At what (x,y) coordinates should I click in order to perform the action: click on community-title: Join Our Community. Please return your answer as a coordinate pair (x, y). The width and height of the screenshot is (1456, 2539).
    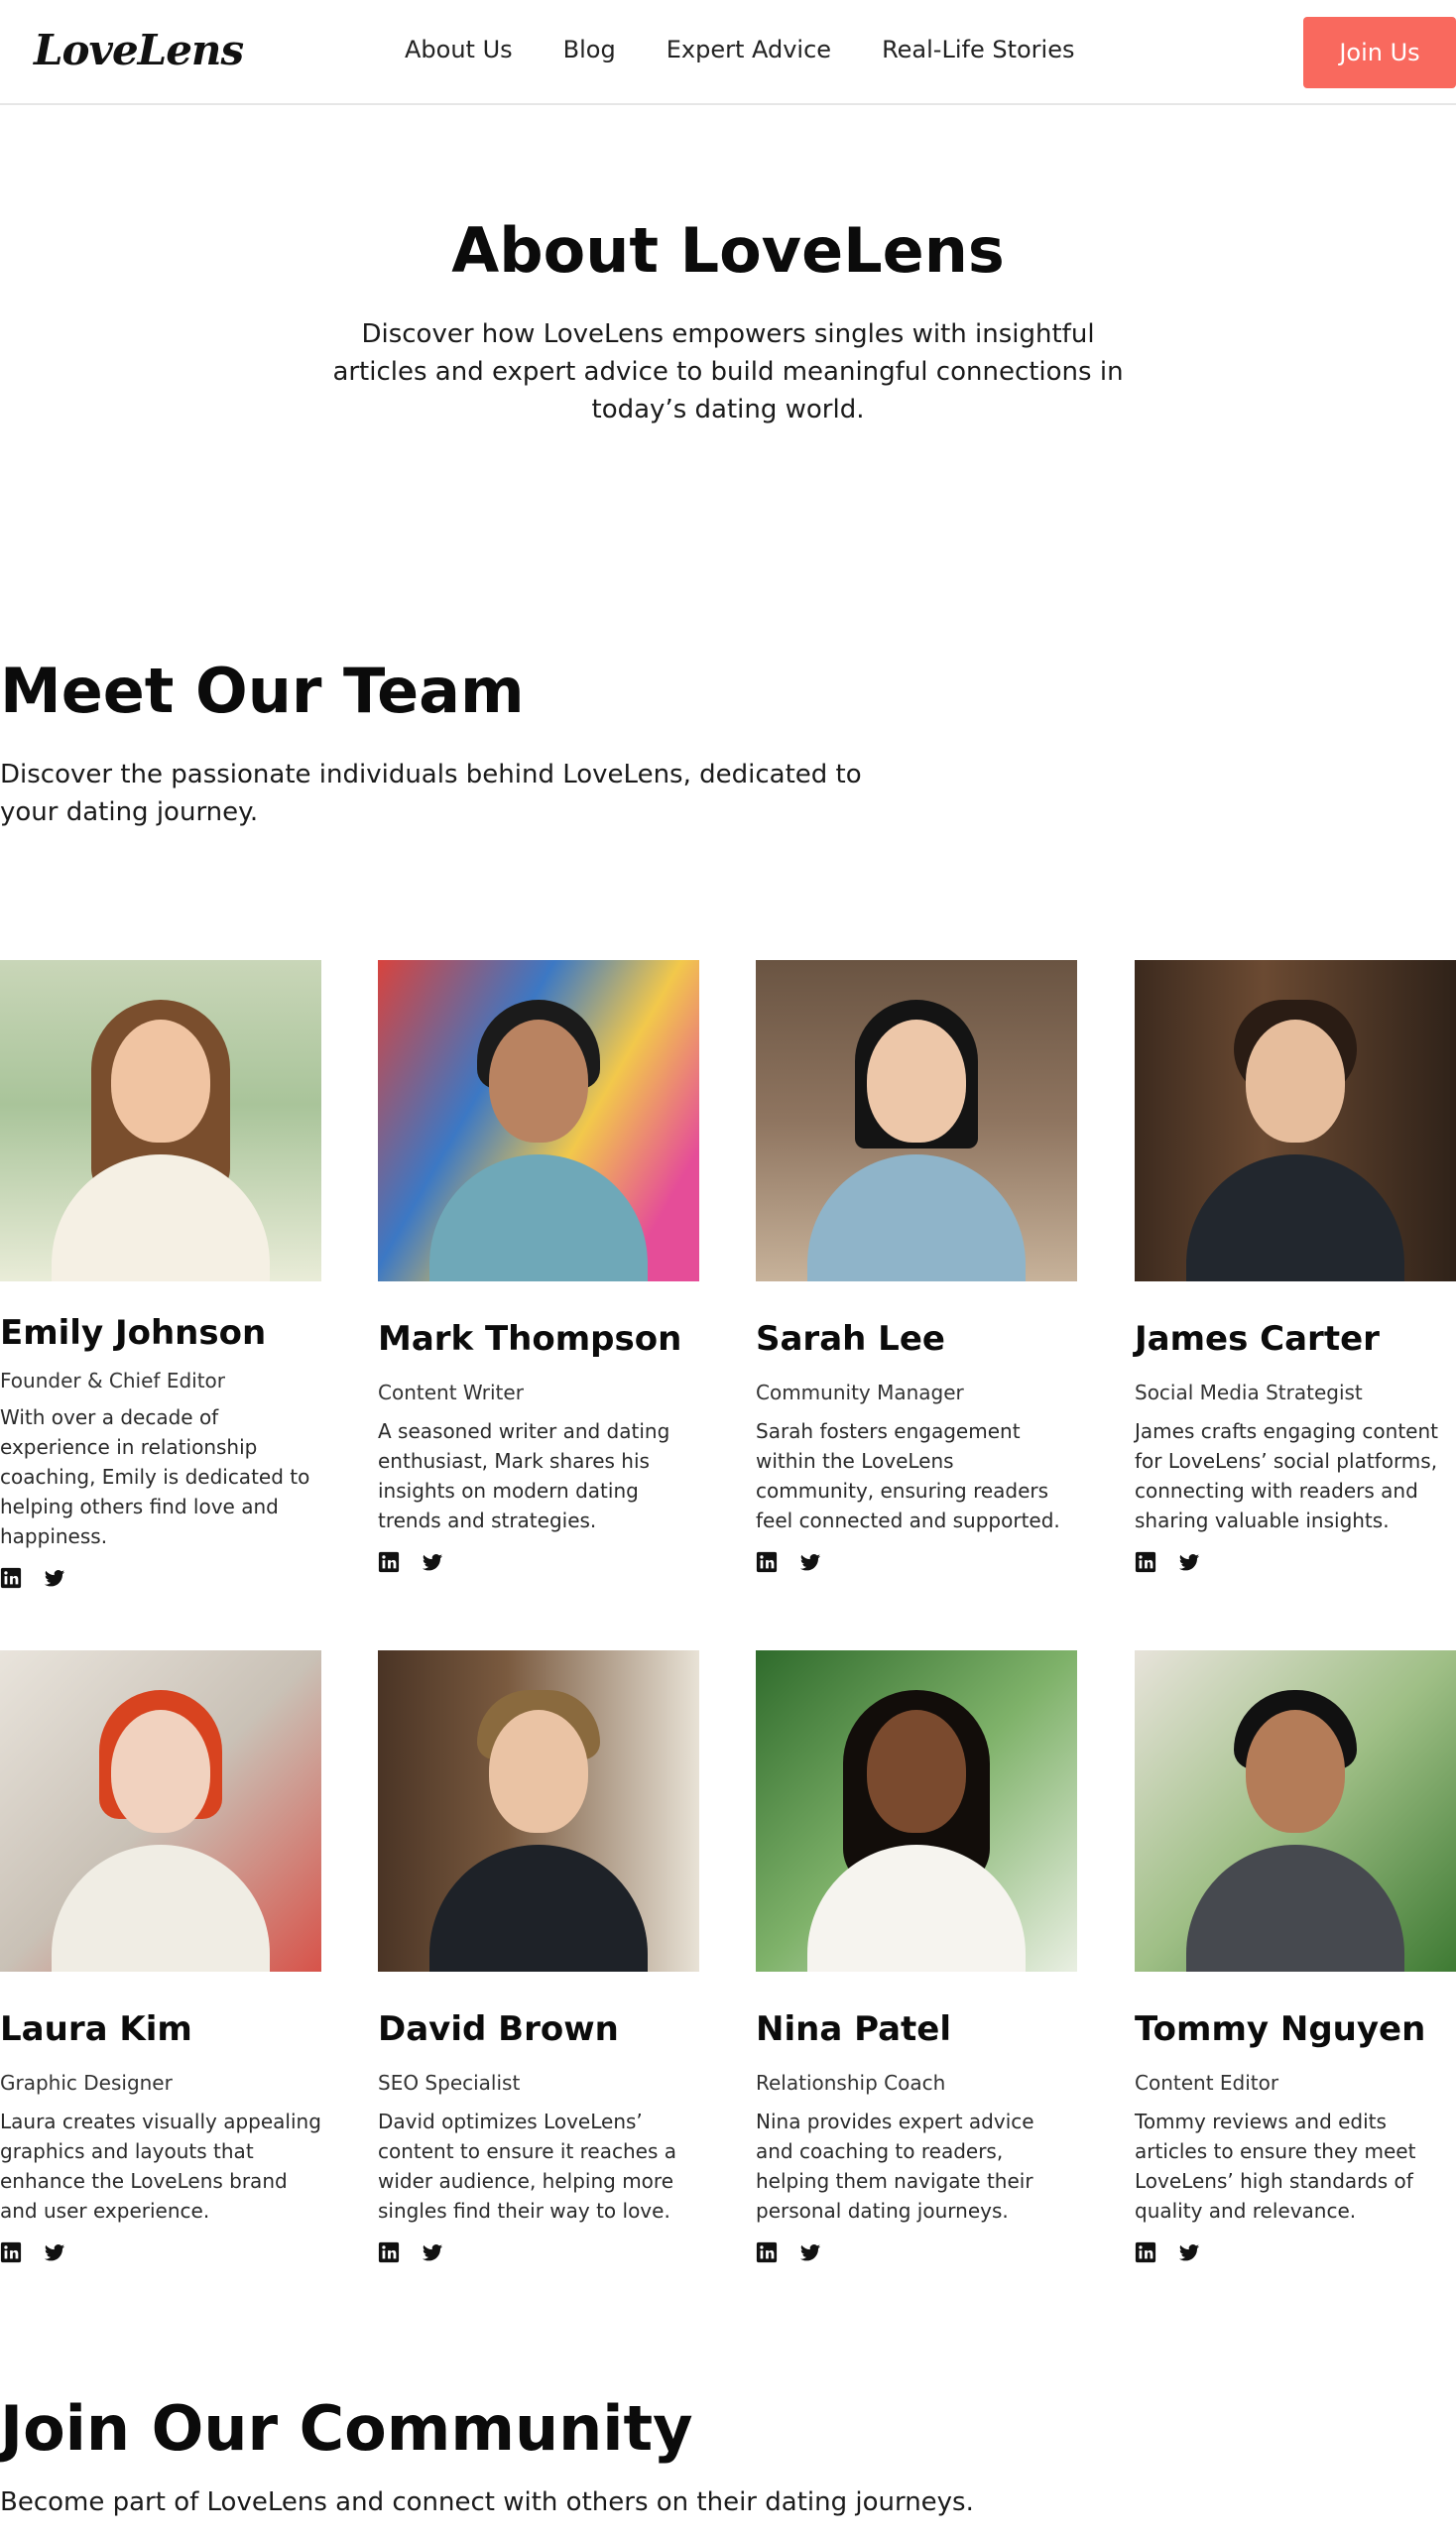
    Looking at the image, I should click on (346, 2429).